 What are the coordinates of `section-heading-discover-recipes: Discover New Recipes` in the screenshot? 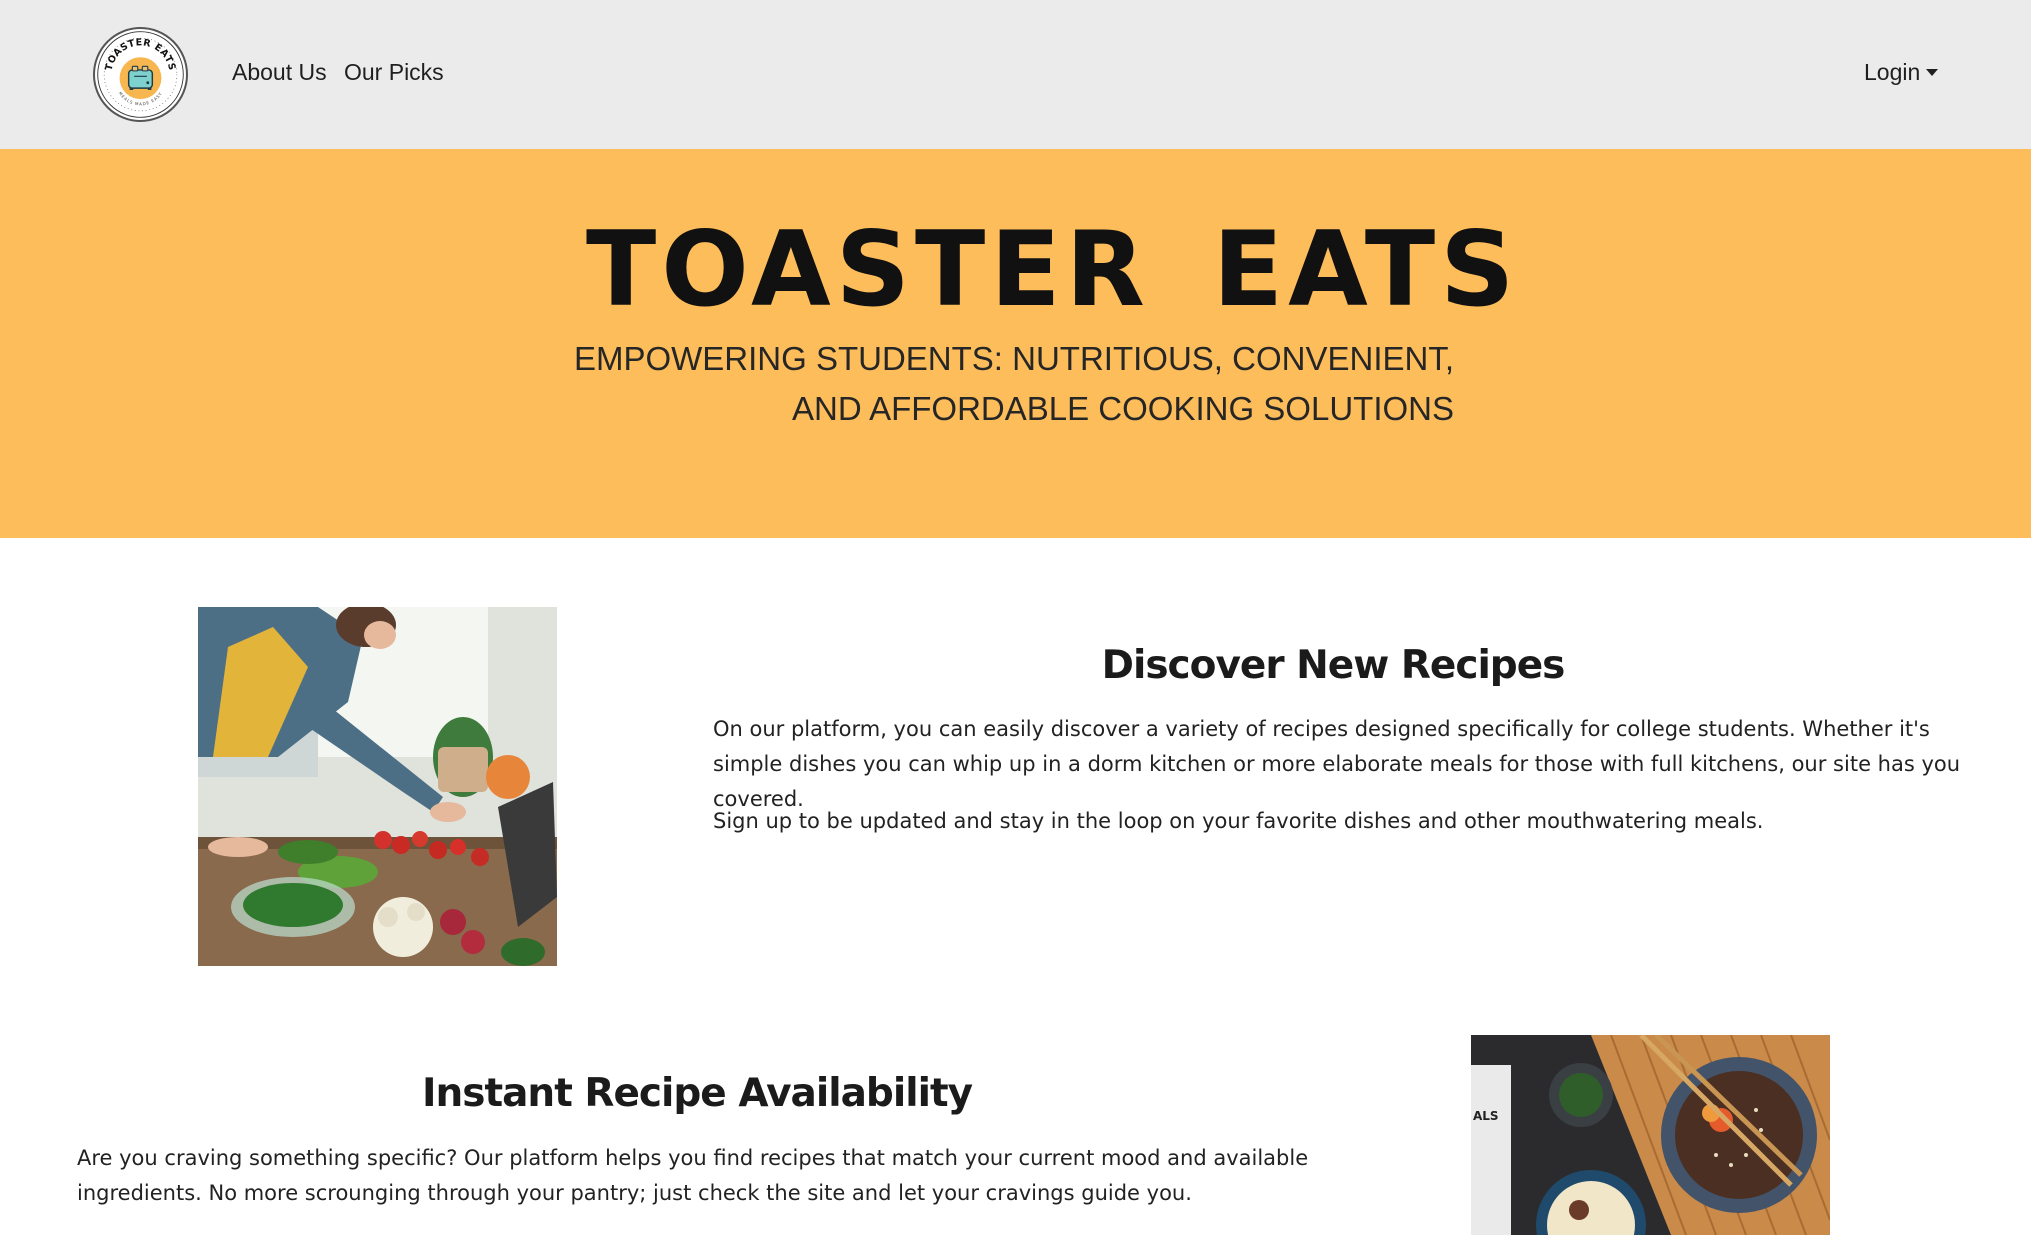 It's located at (1333, 665).